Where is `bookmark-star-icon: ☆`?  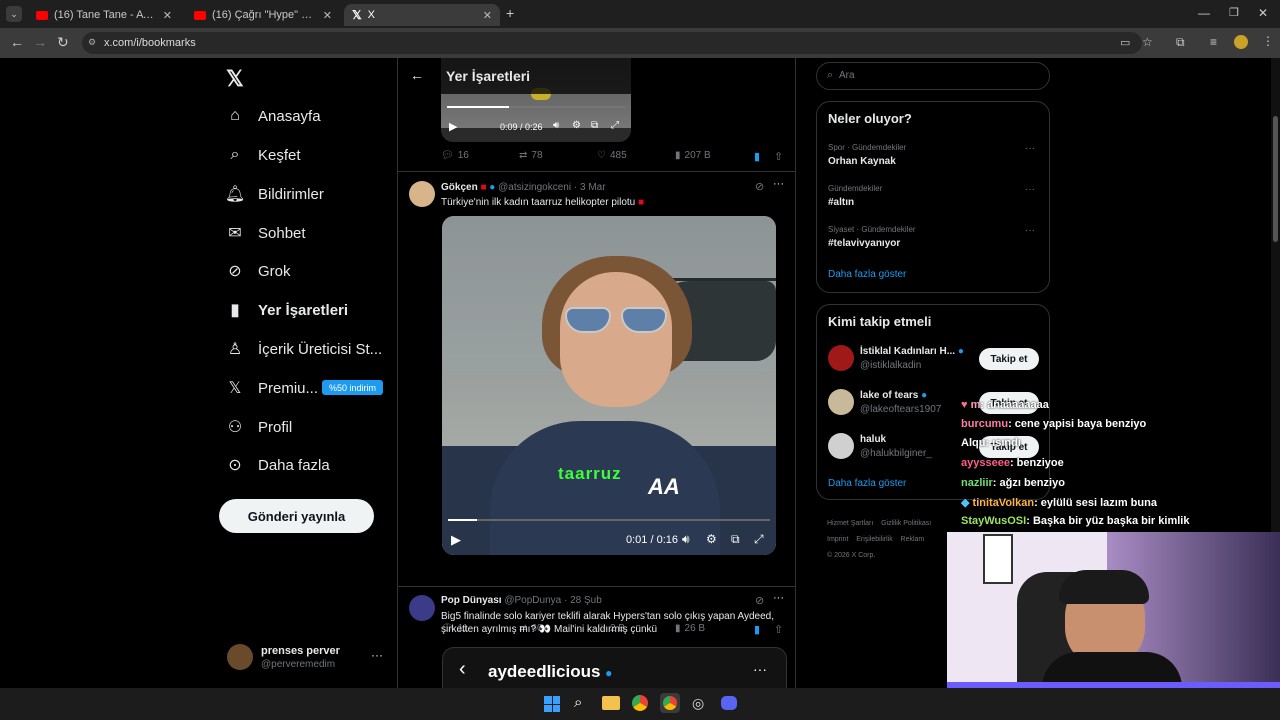
bookmark-star-icon: ☆ is located at coordinates (1147, 42).